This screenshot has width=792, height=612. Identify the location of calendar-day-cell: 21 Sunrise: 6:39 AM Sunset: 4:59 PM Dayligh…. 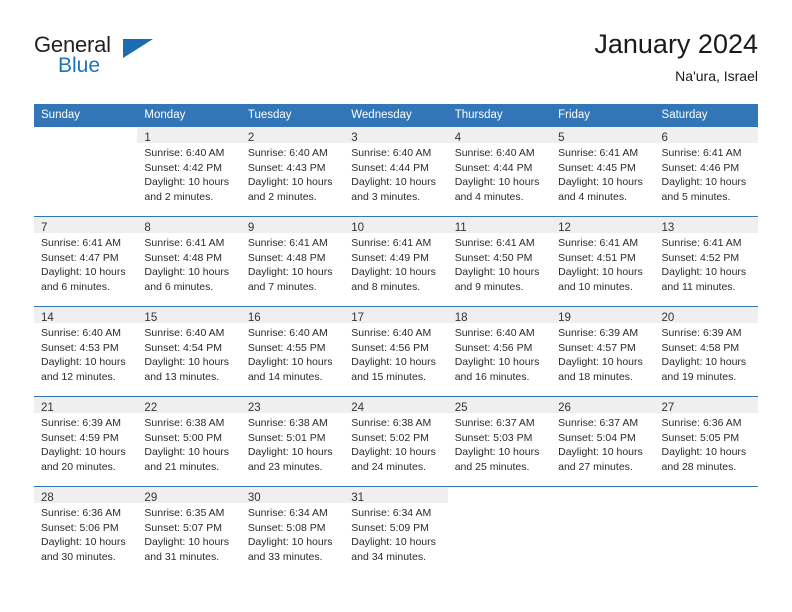
(86, 441).